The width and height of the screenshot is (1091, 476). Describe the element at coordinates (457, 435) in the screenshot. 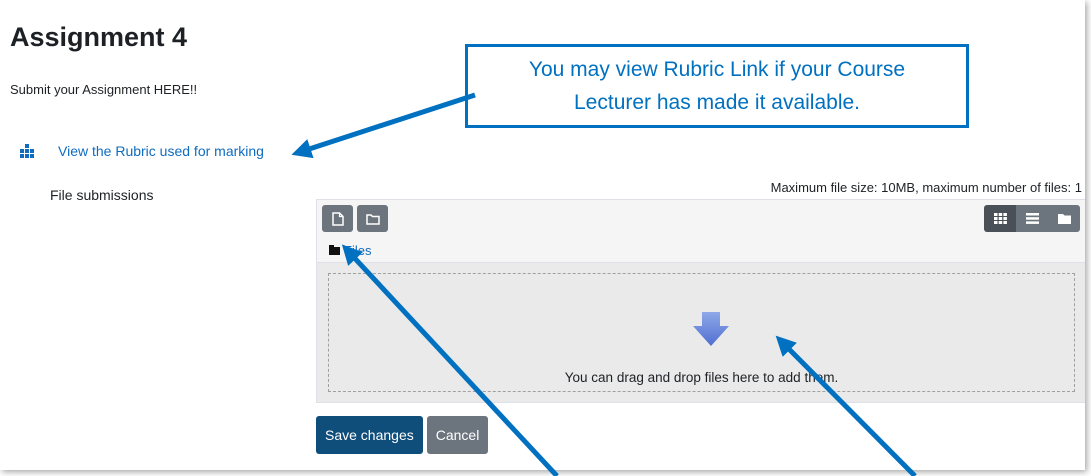

I see `cancel-button: Cancel` at that location.